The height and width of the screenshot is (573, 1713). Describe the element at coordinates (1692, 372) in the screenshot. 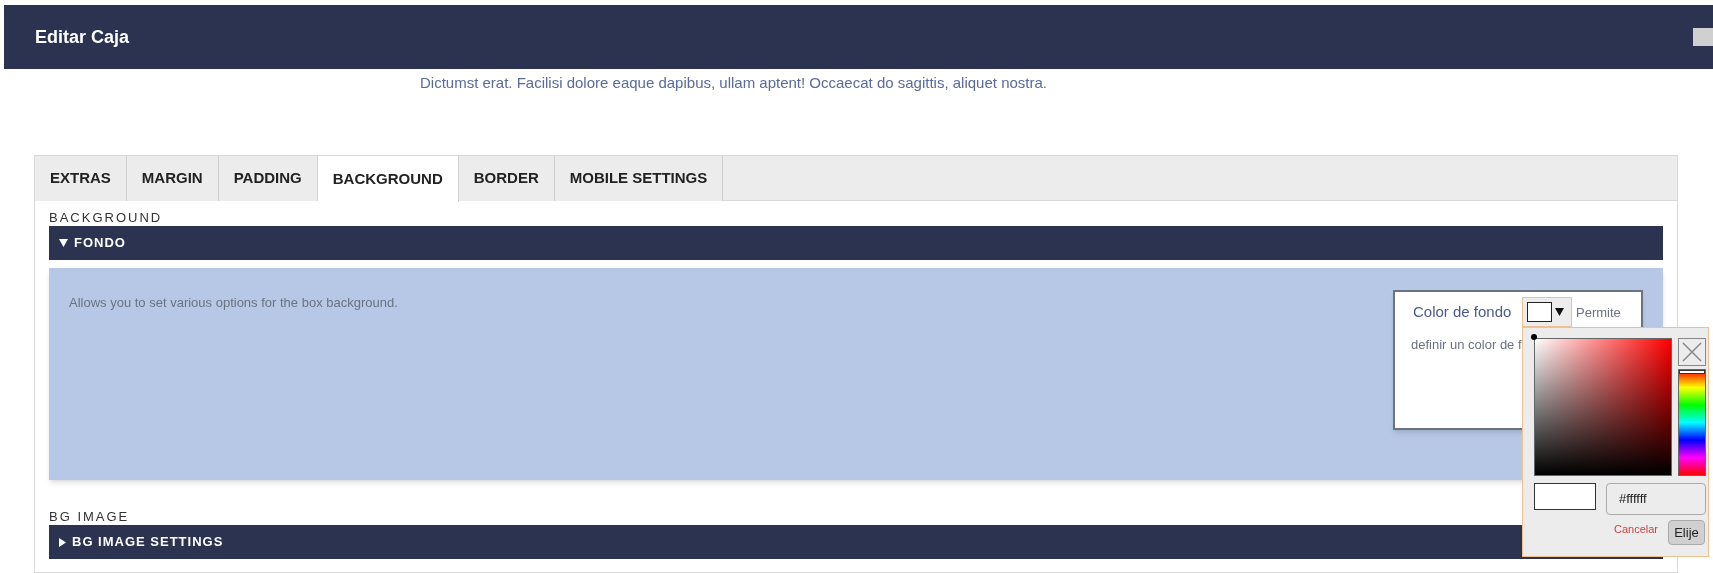

I see `hue-handle` at that location.